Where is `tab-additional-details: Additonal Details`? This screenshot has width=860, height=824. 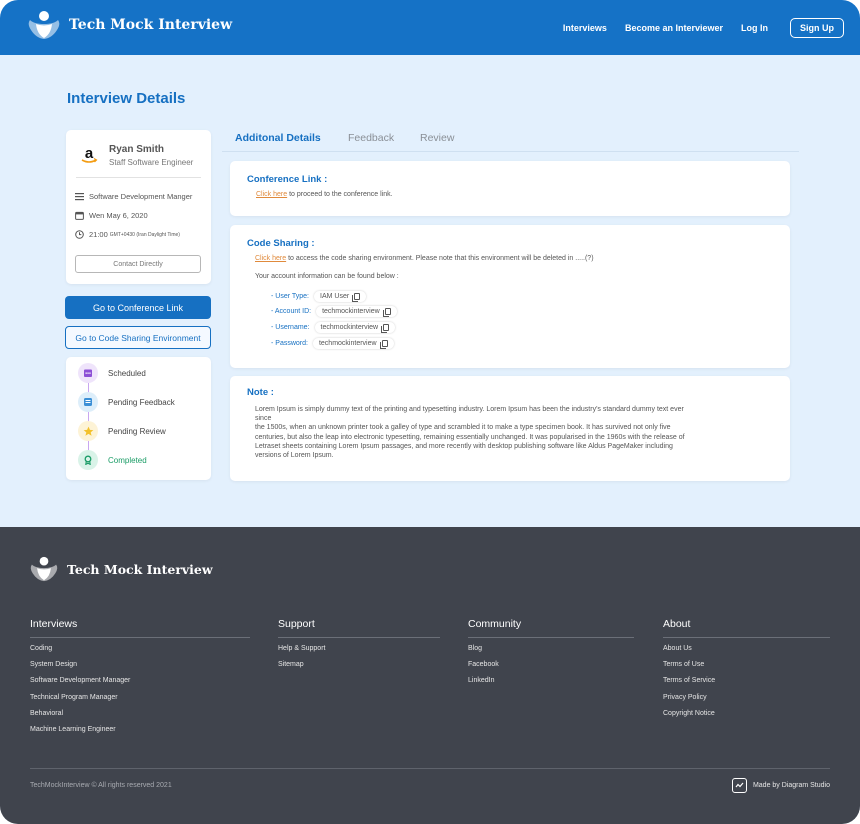
tab-additional-details: Additonal Details is located at coordinates (278, 138).